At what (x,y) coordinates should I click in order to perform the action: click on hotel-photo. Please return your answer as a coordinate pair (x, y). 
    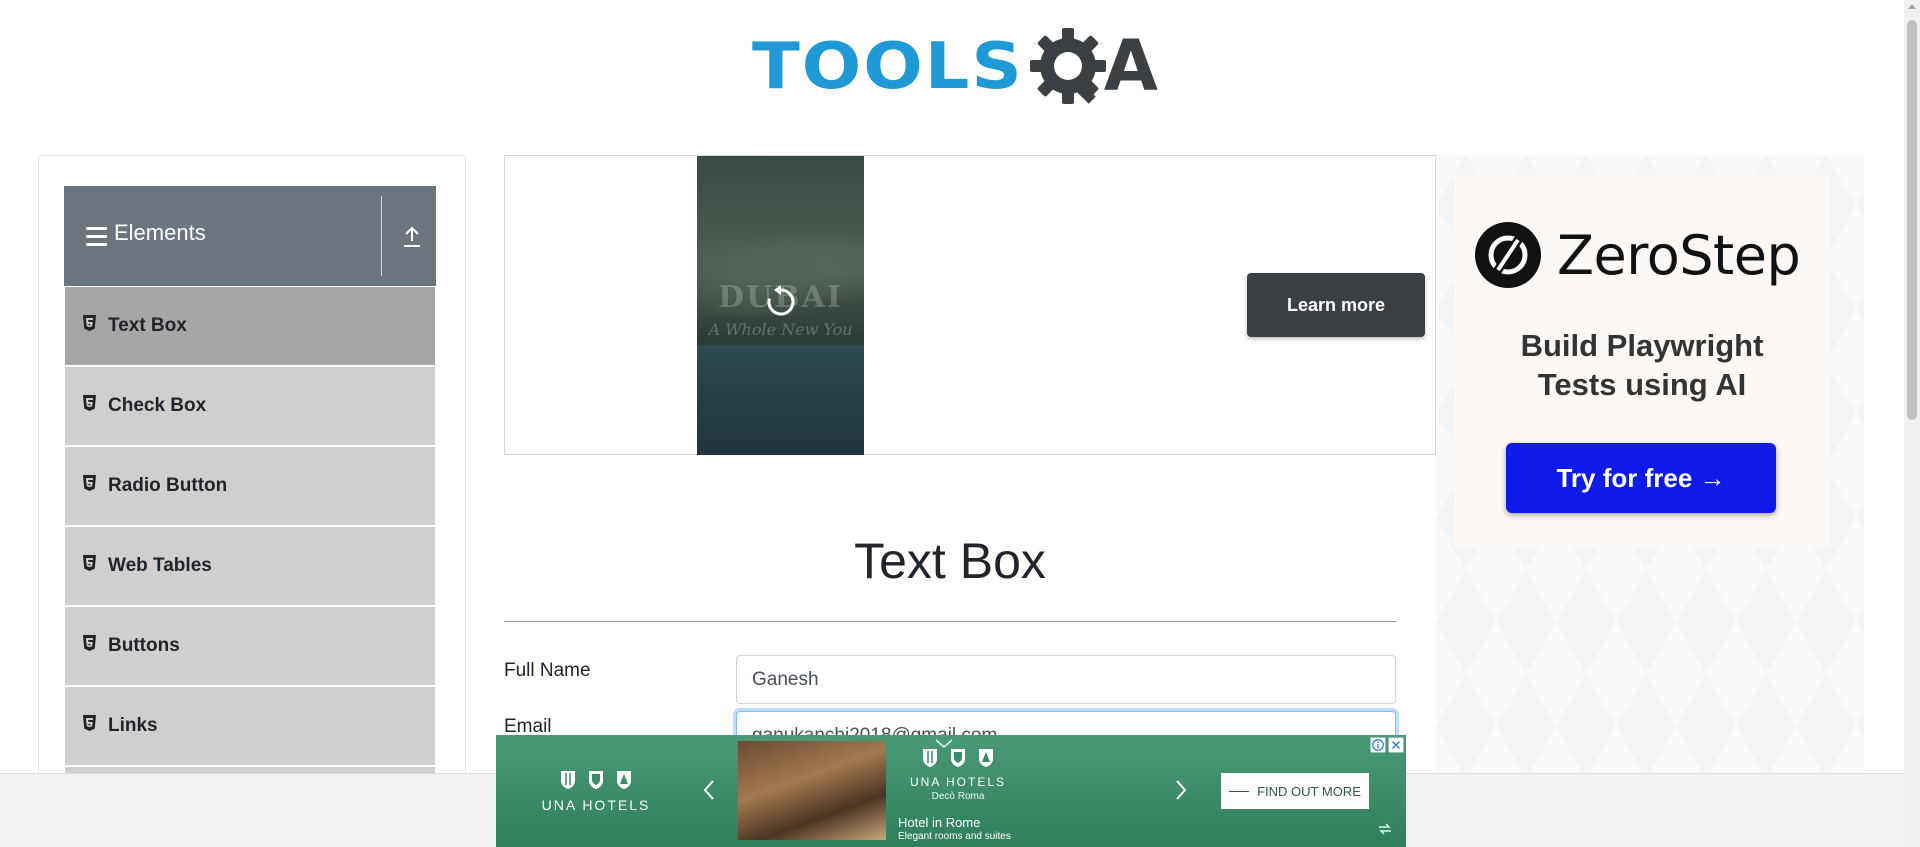
    Looking at the image, I should click on (812, 790).